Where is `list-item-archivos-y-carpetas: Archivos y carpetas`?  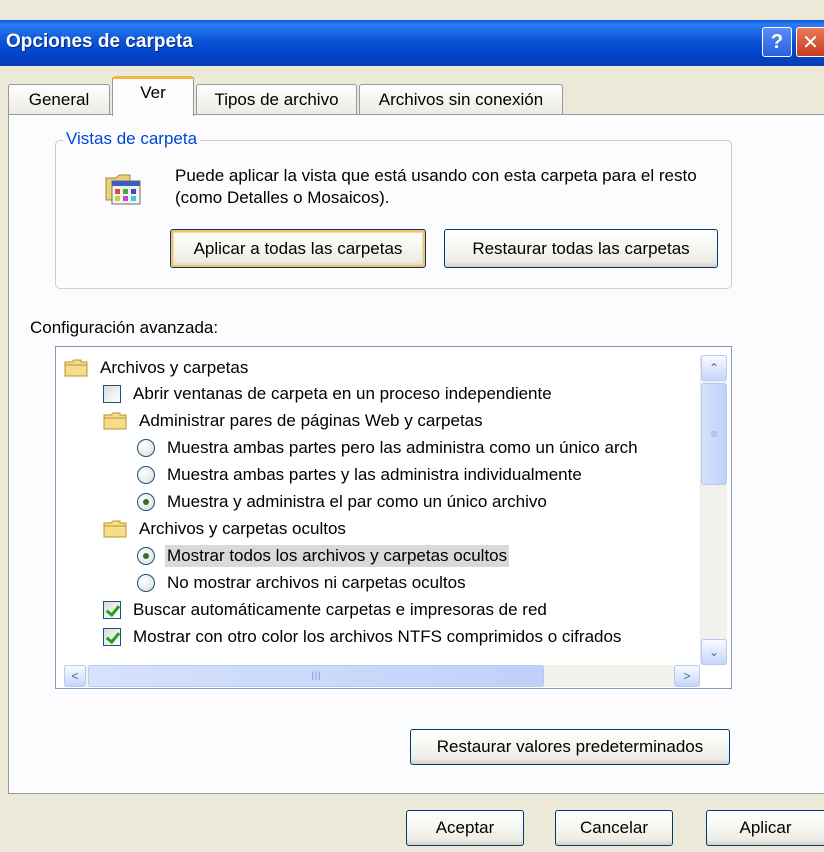
list-item-archivos-y-carpetas: Archivos y carpetas is located at coordinates (157, 368).